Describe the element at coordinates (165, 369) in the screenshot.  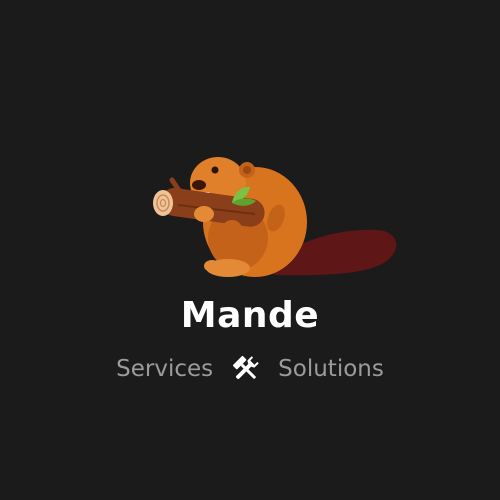
I see `tagline-services: Services` at that location.